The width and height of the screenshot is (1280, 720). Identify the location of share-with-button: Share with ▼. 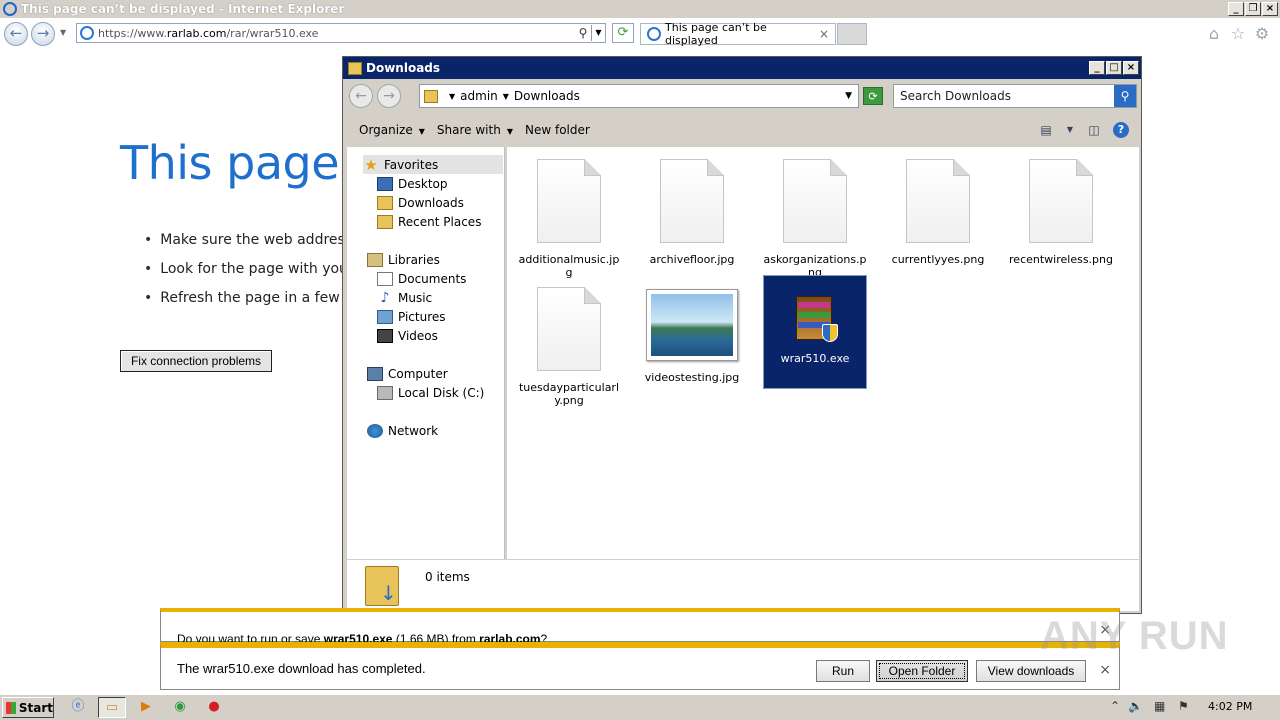
(475, 130).